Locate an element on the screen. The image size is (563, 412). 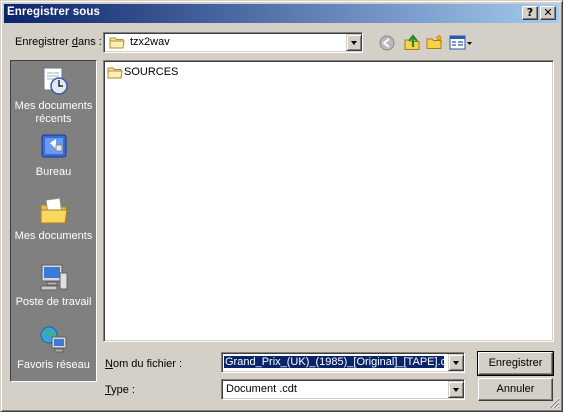
recent-documents-icon is located at coordinates (55, 81).